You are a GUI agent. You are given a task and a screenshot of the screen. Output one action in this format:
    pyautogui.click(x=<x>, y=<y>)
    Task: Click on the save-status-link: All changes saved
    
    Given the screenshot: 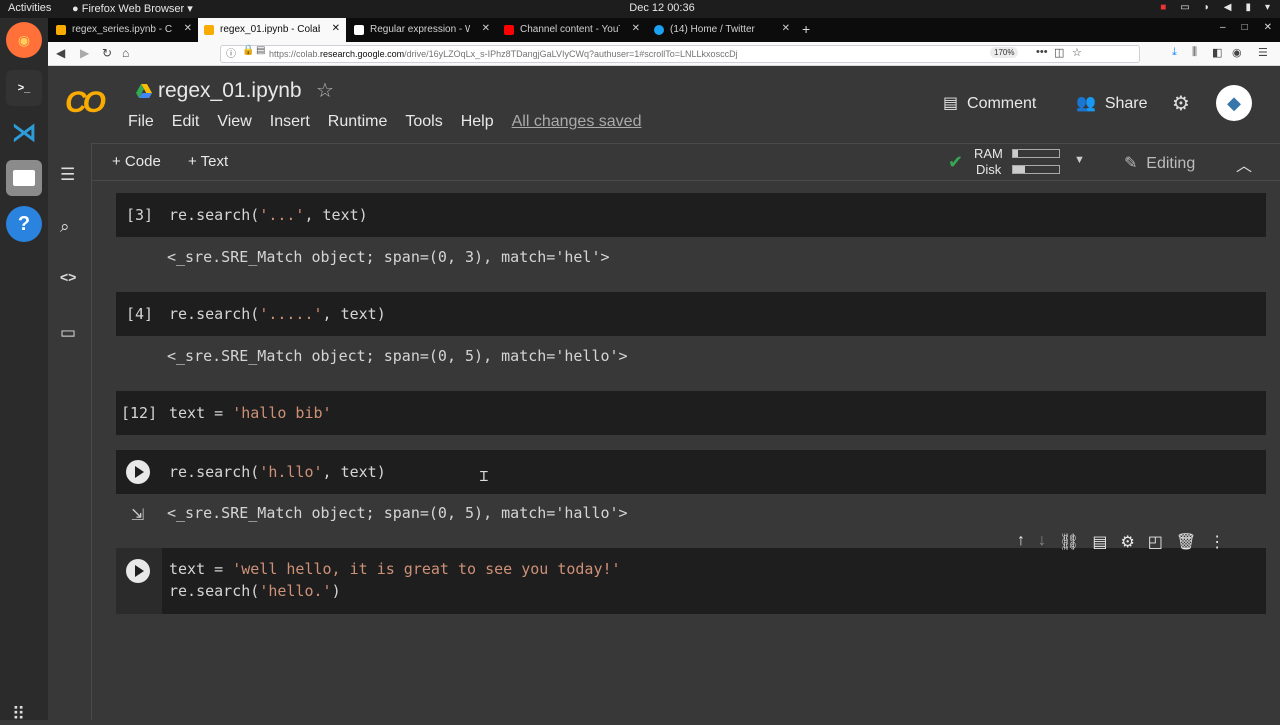 What is the action you would take?
    pyautogui.click(x=577, y=122)
    